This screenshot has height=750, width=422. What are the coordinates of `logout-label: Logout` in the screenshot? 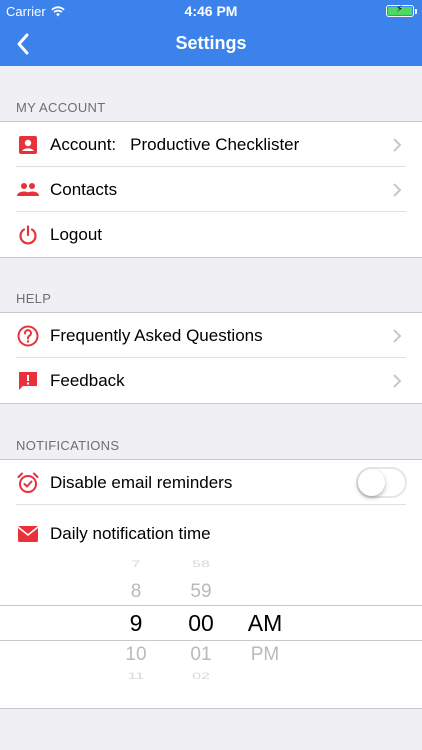 It's located at (76, 234).